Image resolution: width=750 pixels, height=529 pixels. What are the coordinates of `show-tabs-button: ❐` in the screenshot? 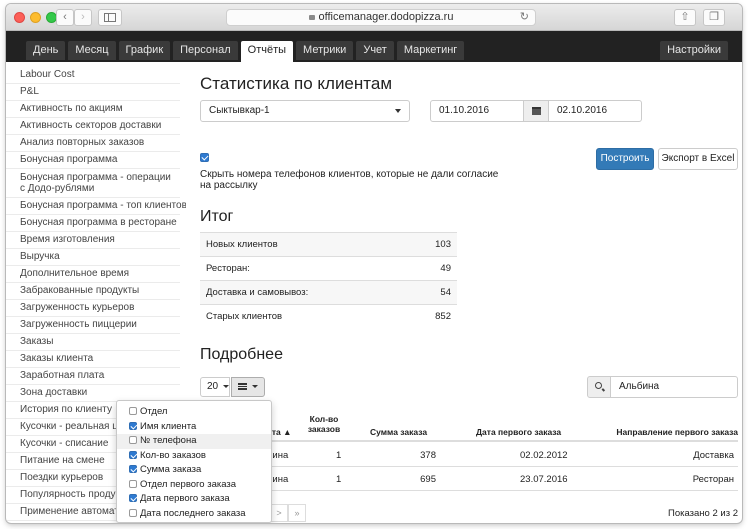 It's located at (714, 17).